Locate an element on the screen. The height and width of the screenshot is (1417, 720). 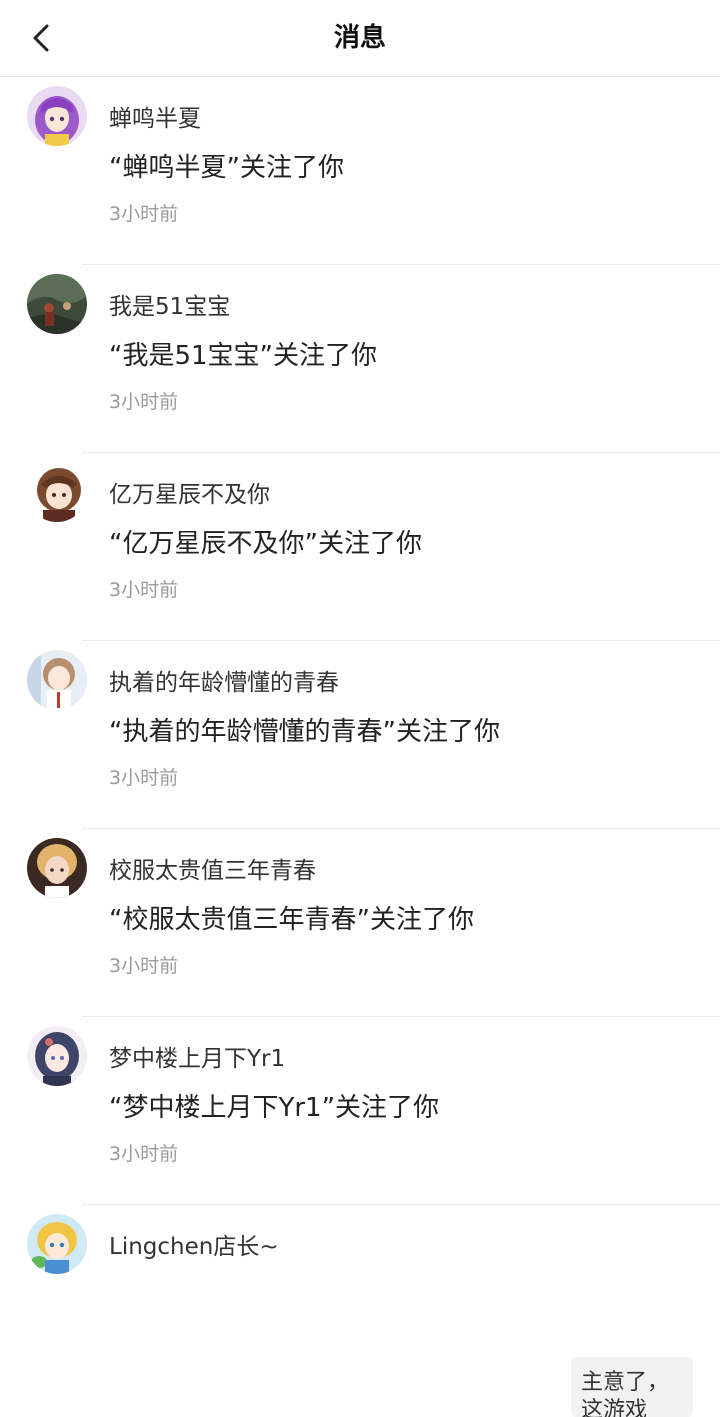
list-item: 蝉鸣半夏 “蝉鸣半夏”关注了你 3小时前 is located at coordinates (360, 171).